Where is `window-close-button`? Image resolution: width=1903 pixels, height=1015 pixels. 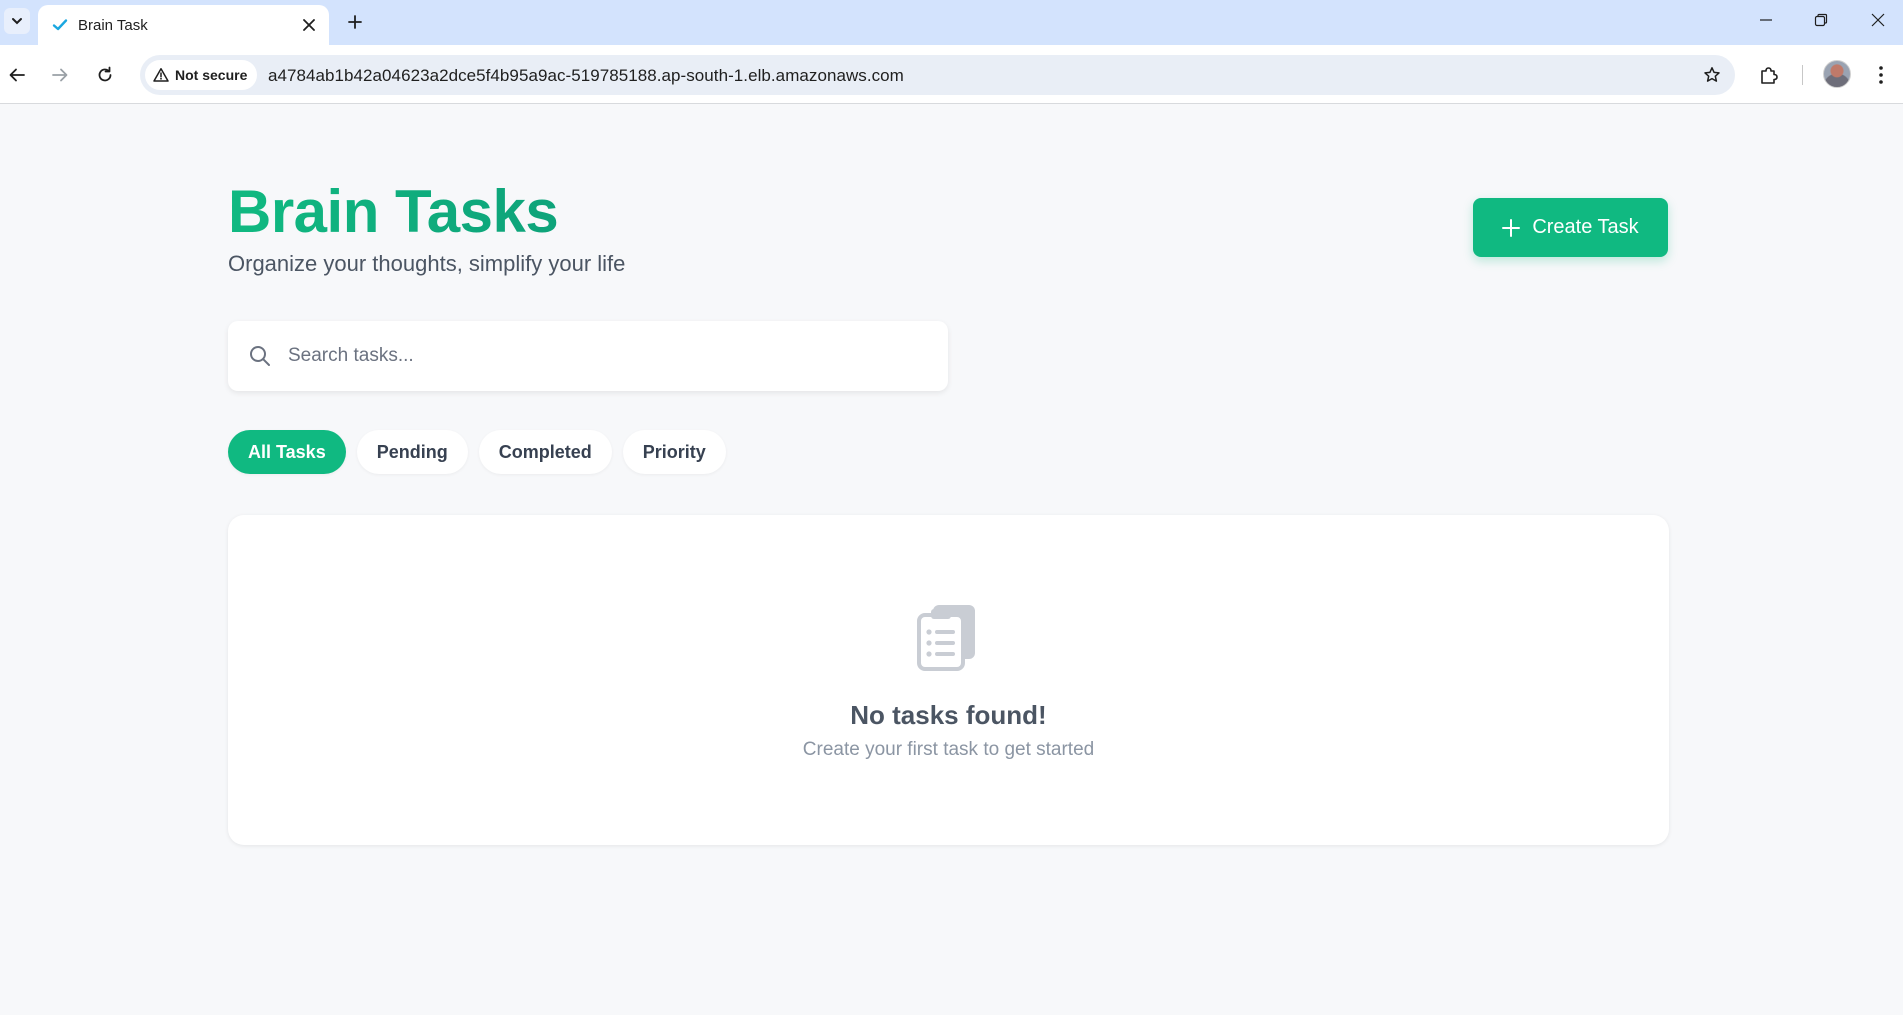
window-close-button is located at coordinates (1878, 20).